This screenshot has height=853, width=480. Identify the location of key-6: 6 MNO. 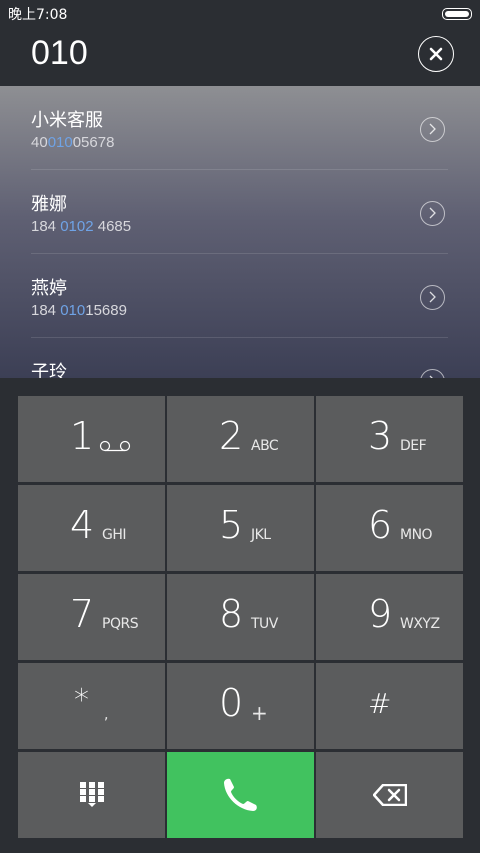
(389, 528).